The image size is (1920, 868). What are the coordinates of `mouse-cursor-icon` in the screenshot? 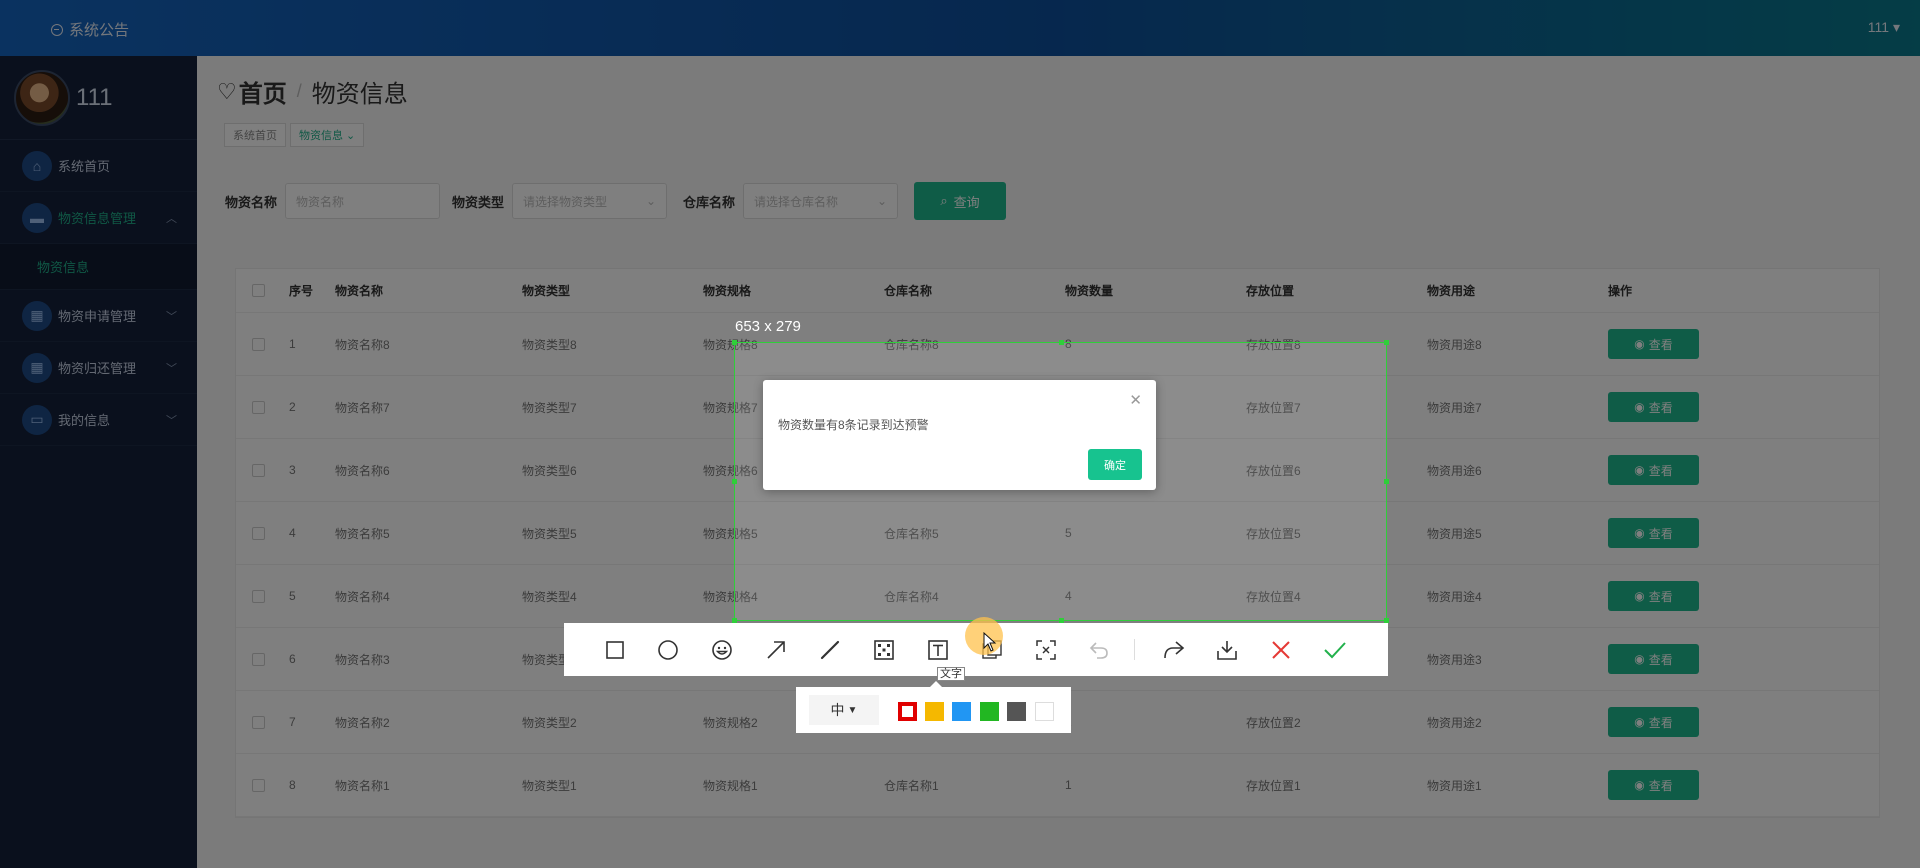 It's located at (990, 643).